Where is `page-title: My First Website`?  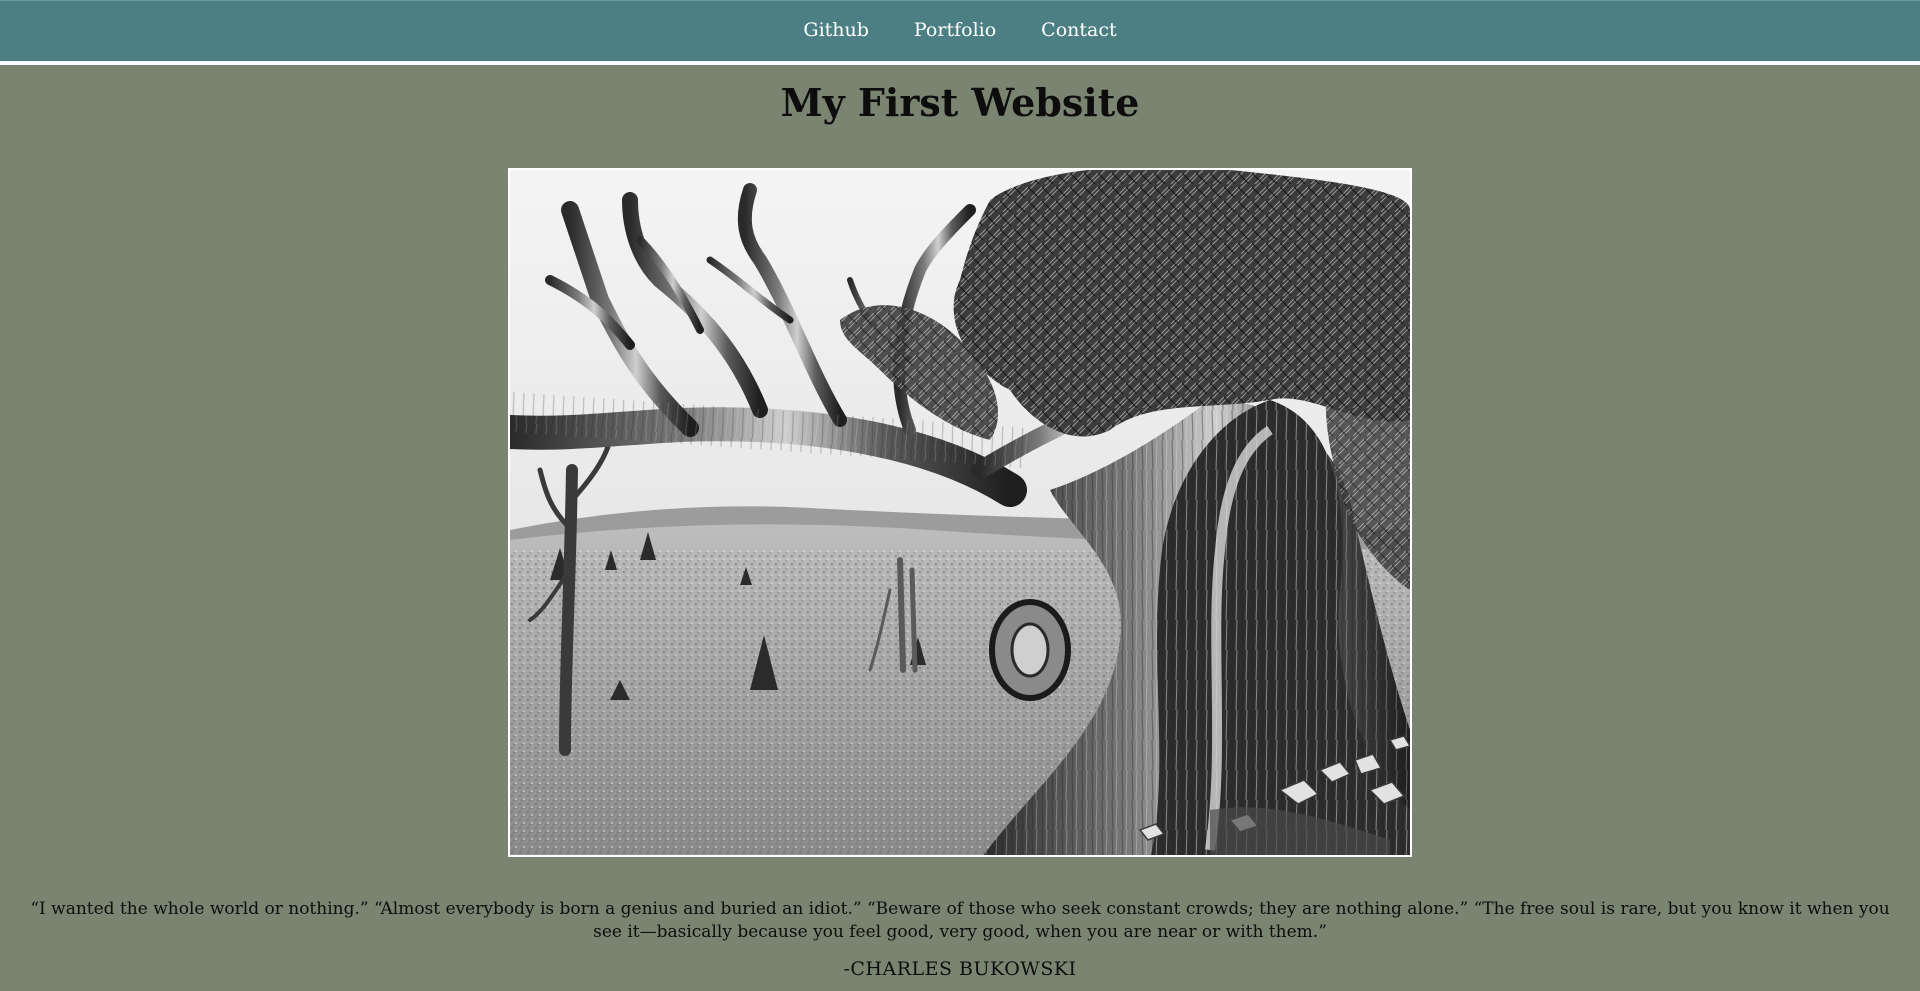
page-title: My First Website is located at coordinates (960, 102).